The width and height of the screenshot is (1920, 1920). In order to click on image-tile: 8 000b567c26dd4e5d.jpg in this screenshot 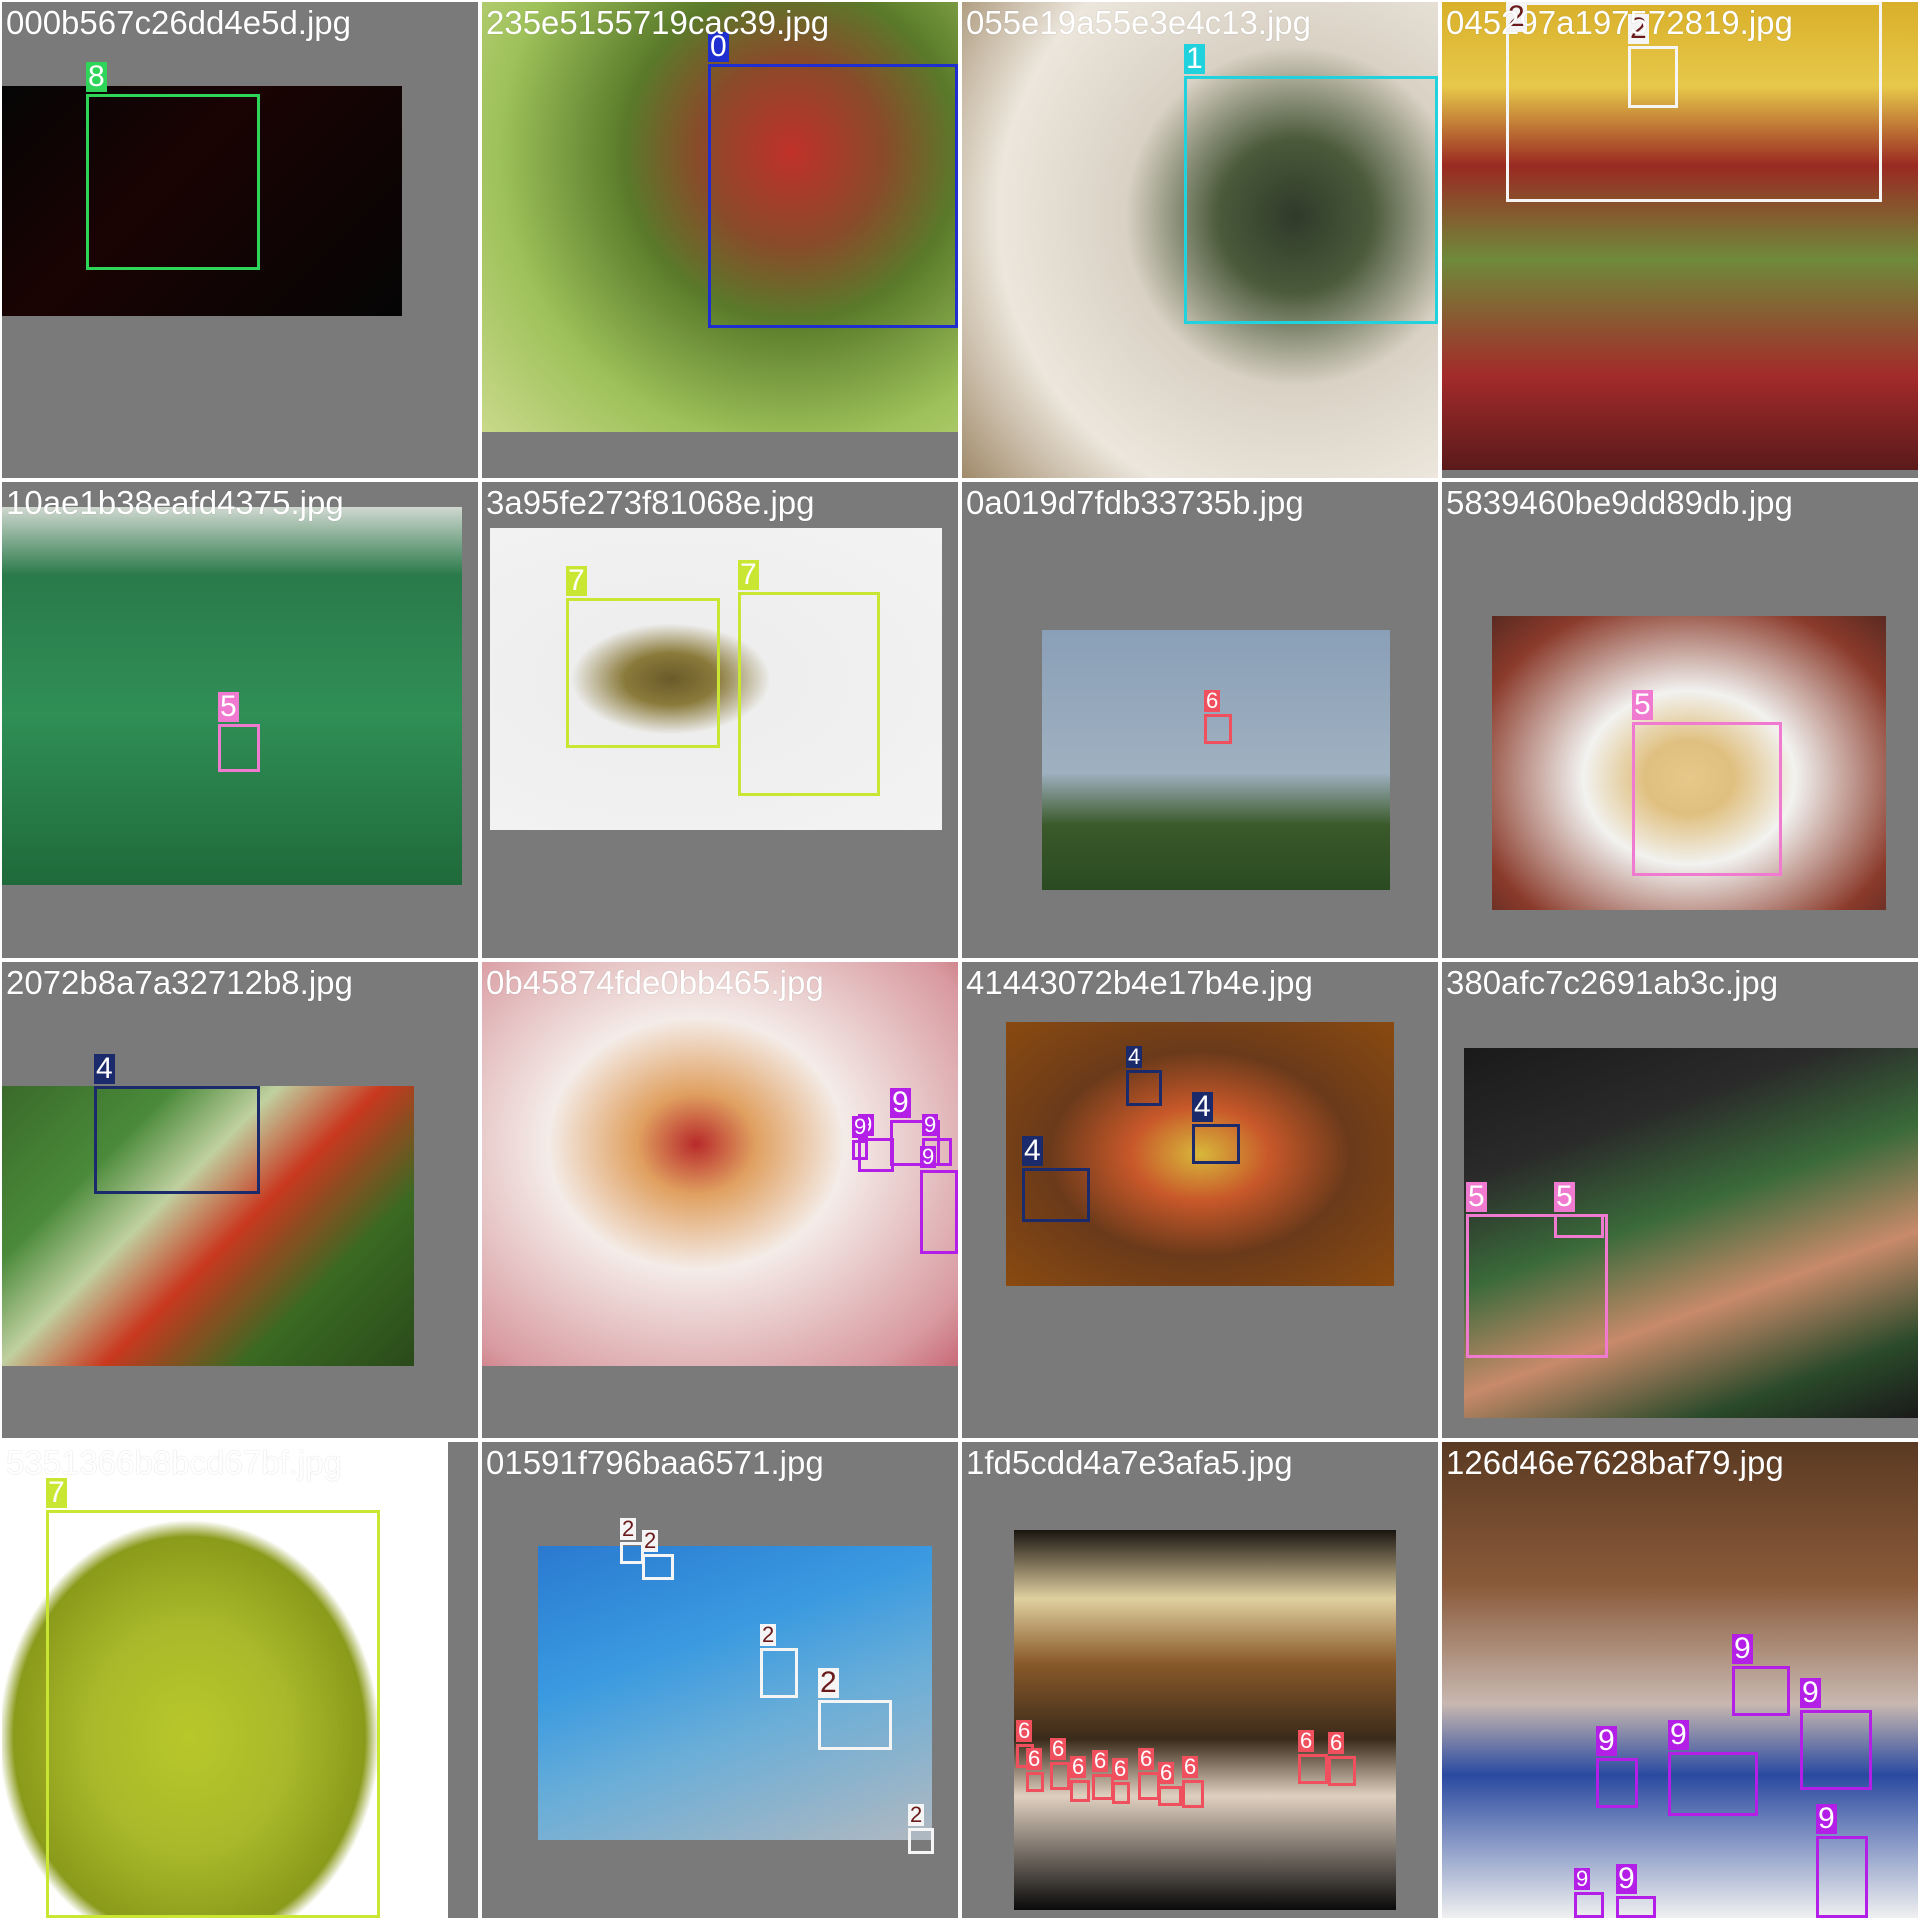, I will do `click(240, 240)`.